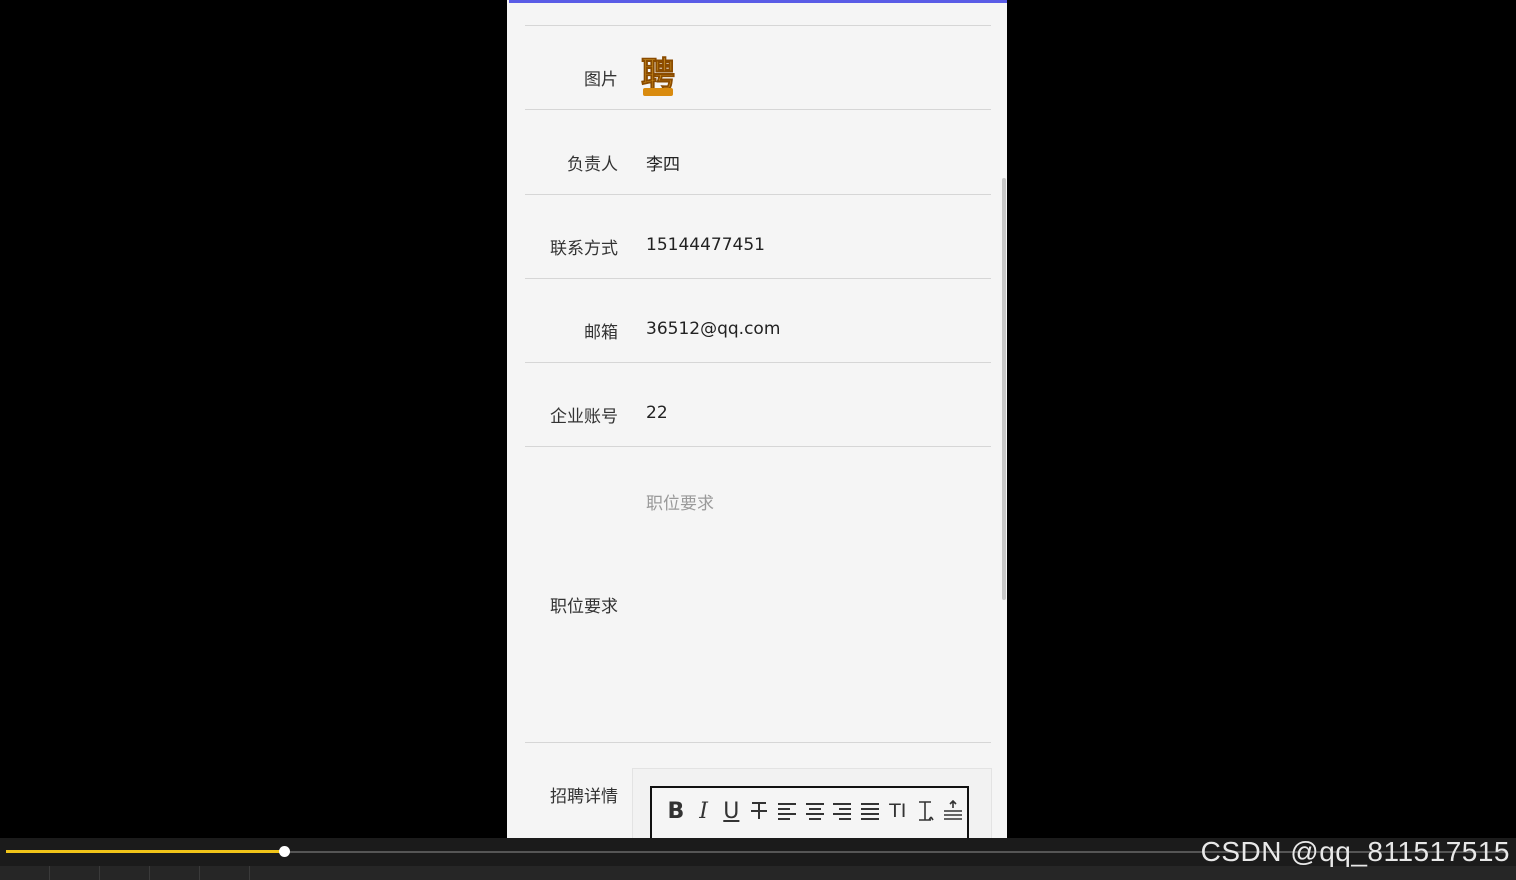 Image resolution: width=1516 pixels, height=880 pixels. I want to click on align-center-button, so click(815, 811).